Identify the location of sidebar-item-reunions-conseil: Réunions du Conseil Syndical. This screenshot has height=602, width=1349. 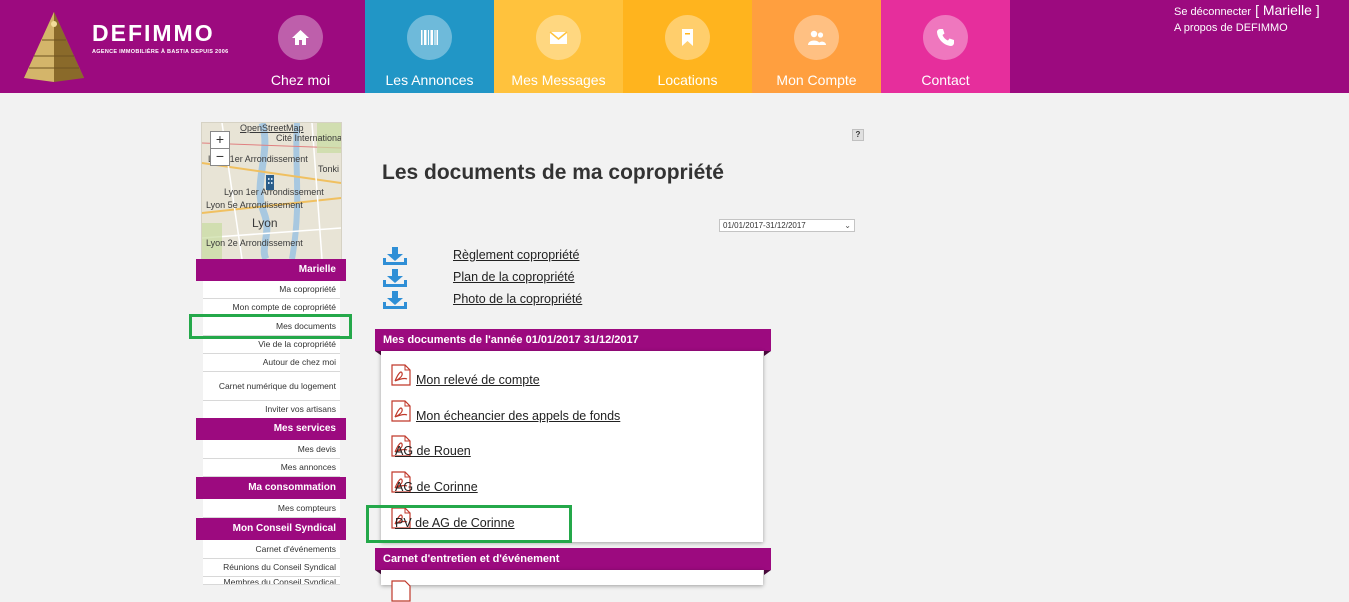
(271, 568).